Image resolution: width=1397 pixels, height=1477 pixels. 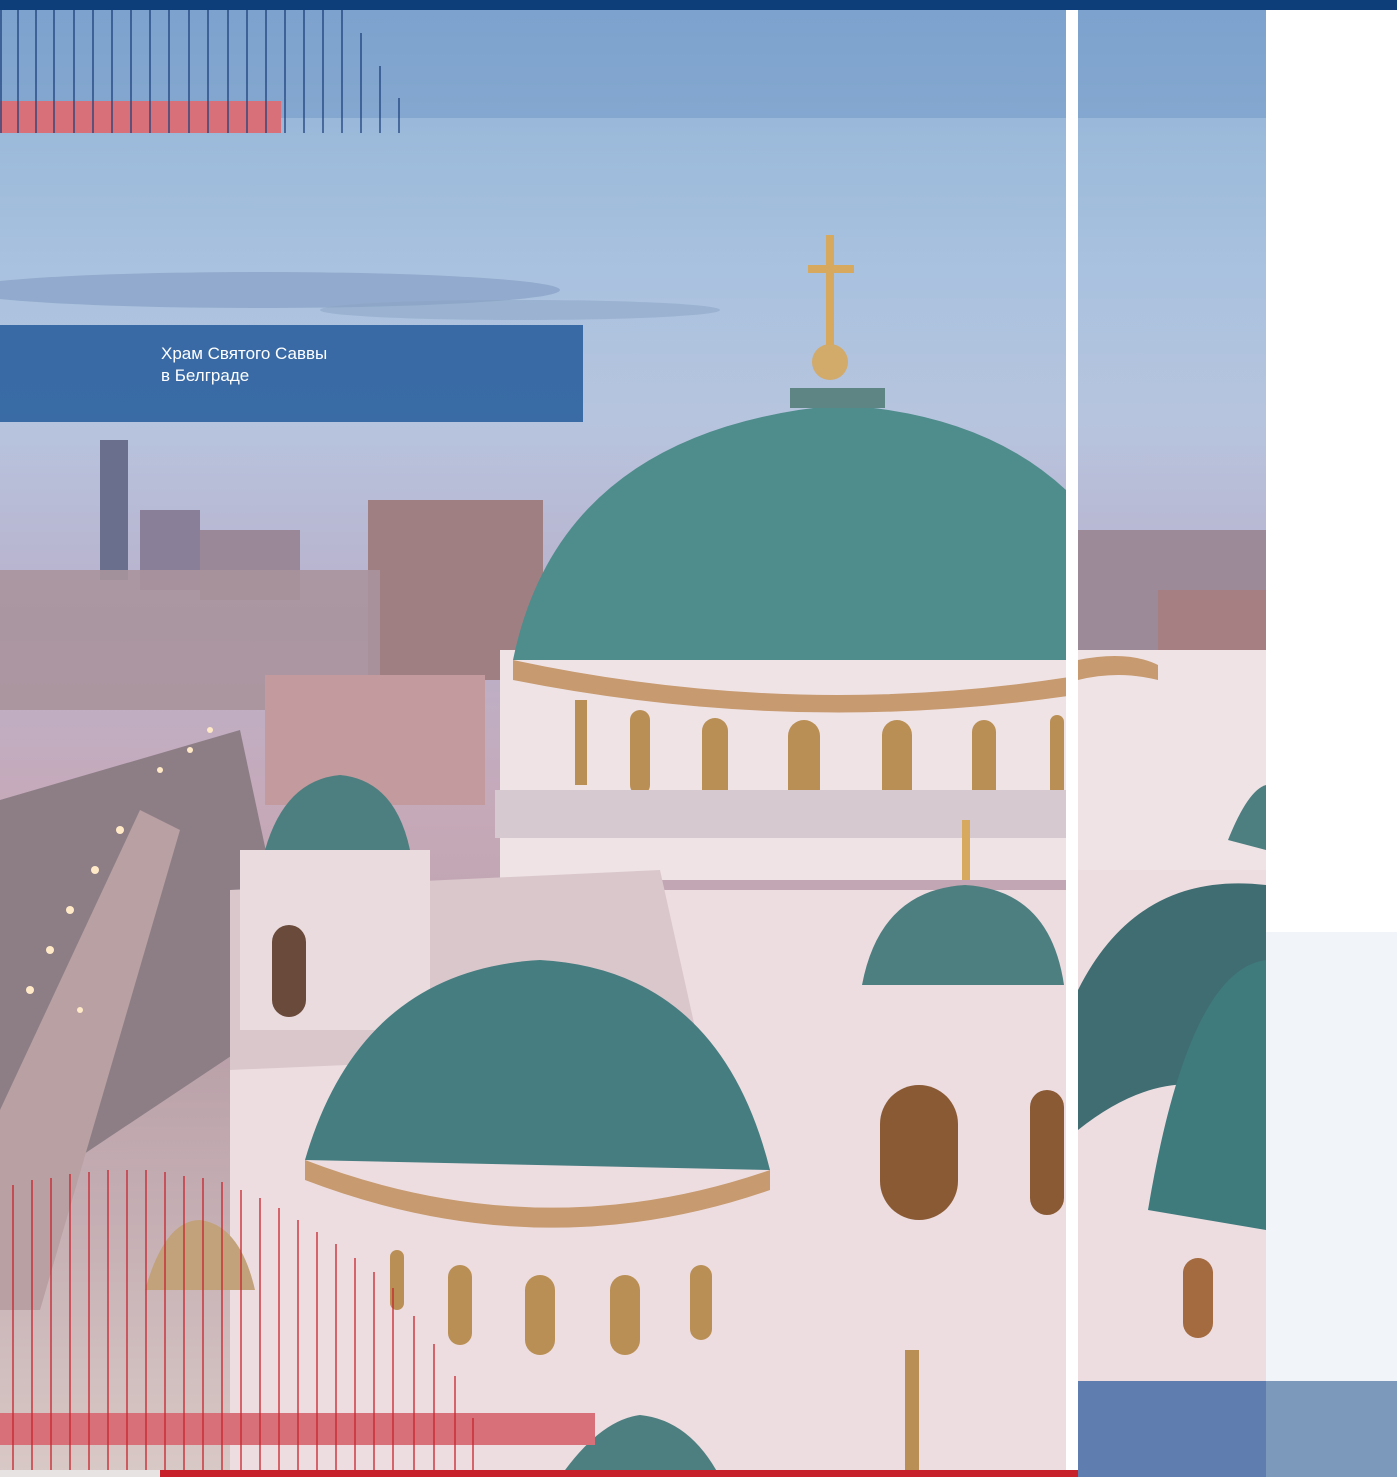 What do you see at coordinates (1172, 1003) in the screenshot?
I see `cathedral-side-illustration` at bounding box center [1172, 1003].